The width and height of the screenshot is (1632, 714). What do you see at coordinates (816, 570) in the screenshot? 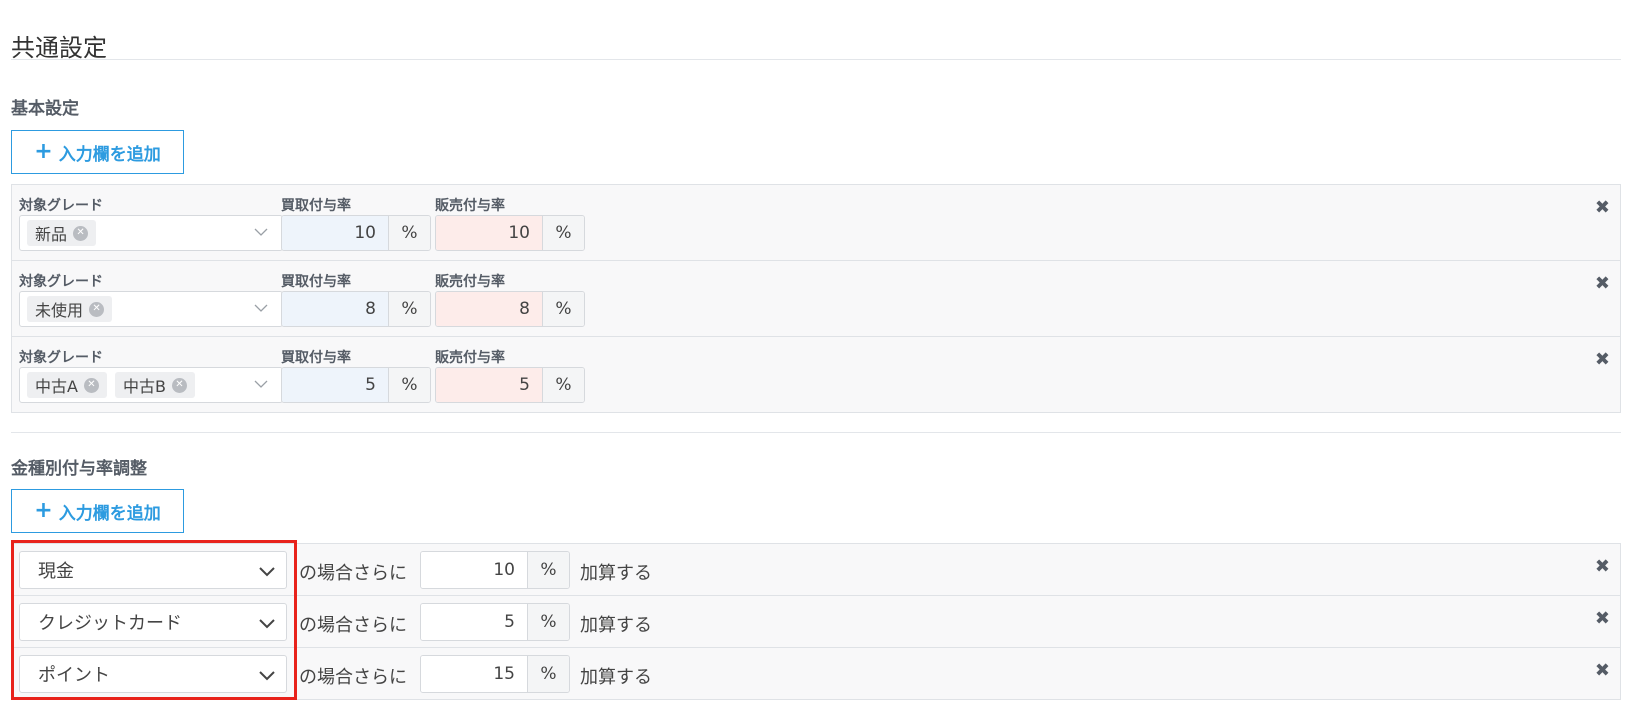
I see `payment-adjust-row: 現金 の場合さらに % 加算する ✖` at bounding box center [816, 570].